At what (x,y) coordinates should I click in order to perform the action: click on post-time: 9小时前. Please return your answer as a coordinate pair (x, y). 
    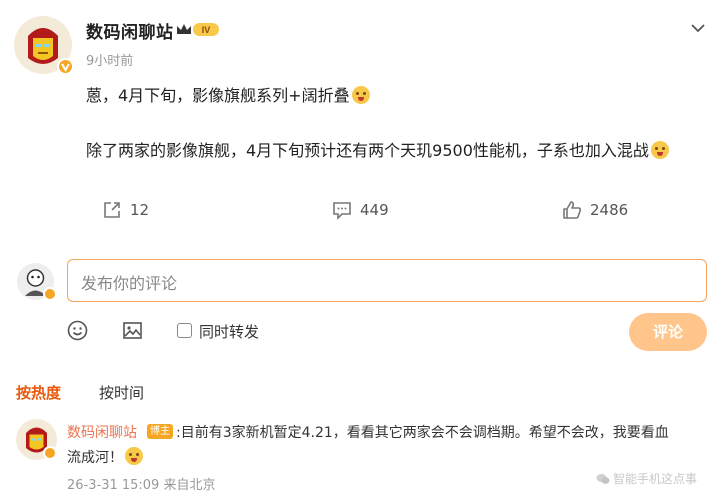
    Looking at the image, I should click on (110, 61).